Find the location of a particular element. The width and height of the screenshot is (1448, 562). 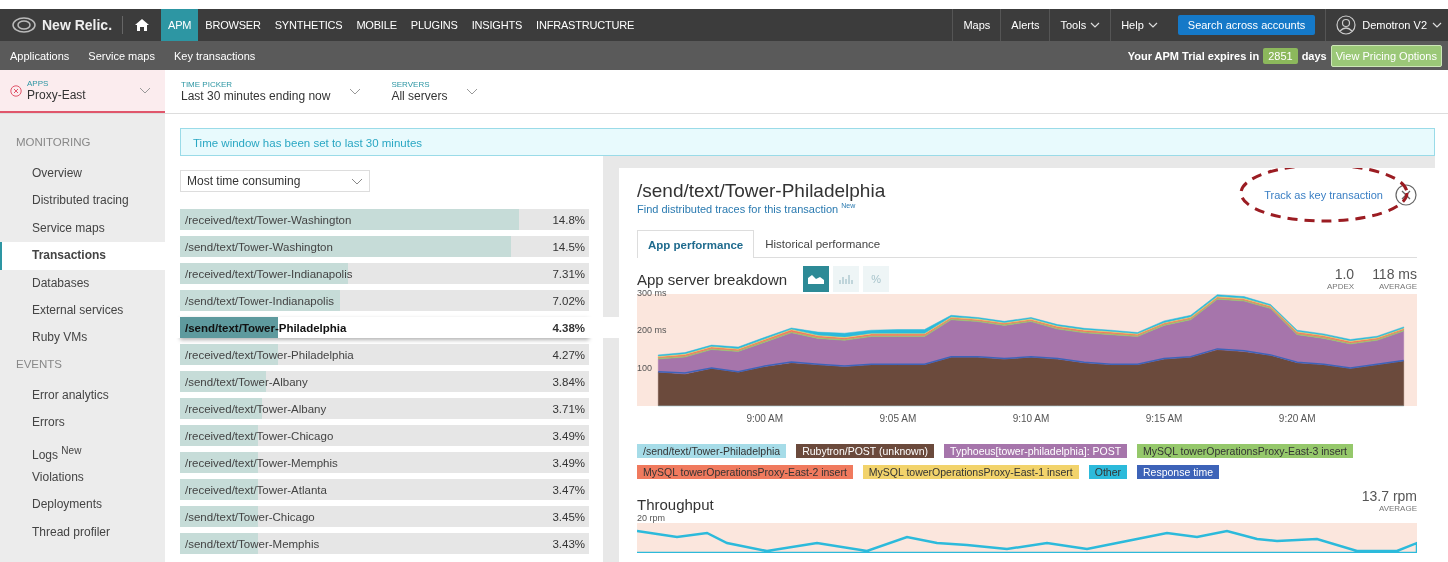

x-tick-label: 9:20 AM is located at coordinates (1297, 418).